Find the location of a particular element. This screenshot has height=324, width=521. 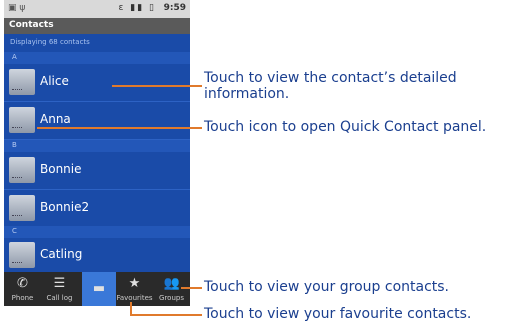

section-letter: B is located at coordinates (14, 145).